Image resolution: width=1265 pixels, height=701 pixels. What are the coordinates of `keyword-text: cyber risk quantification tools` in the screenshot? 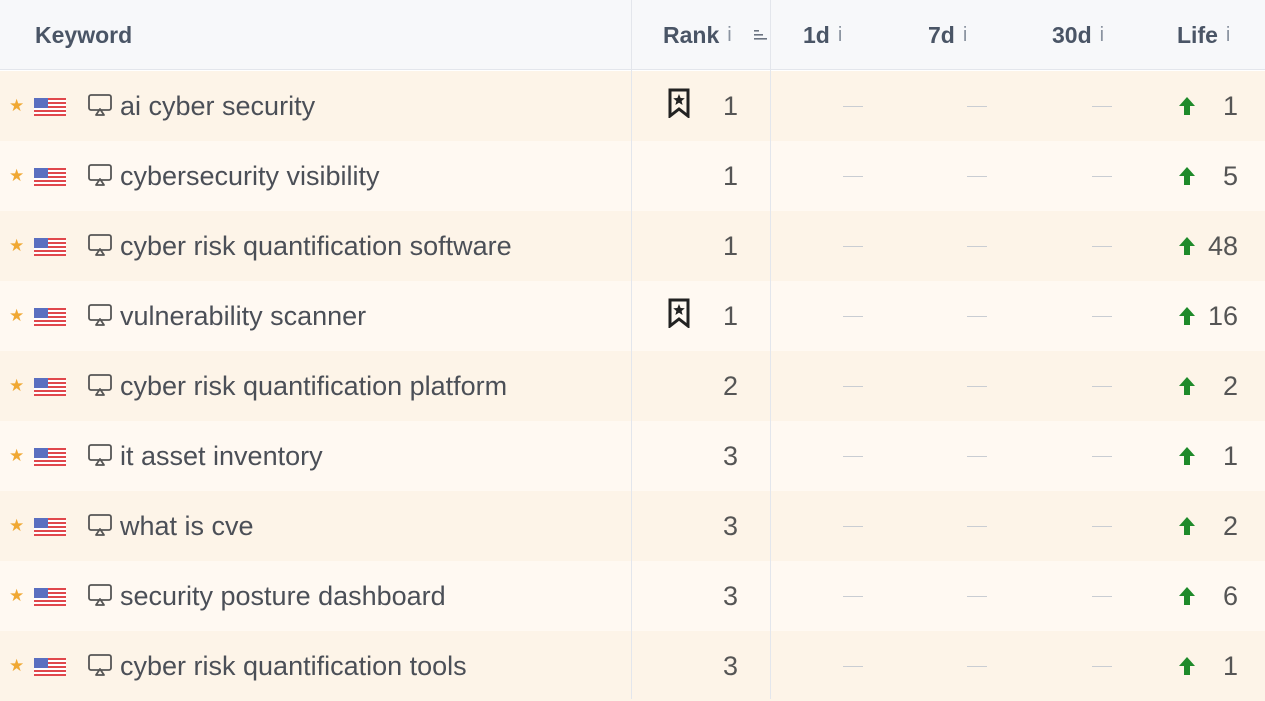 It's located at (293, 666).